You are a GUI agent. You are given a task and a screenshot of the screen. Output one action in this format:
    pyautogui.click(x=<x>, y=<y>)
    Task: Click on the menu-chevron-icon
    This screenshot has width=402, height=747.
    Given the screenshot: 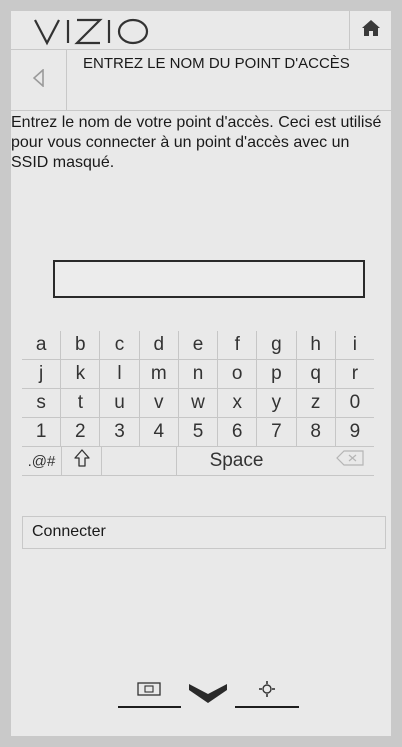 What is the action you would take?
    pyautogui.click(x=208, y=695)
    